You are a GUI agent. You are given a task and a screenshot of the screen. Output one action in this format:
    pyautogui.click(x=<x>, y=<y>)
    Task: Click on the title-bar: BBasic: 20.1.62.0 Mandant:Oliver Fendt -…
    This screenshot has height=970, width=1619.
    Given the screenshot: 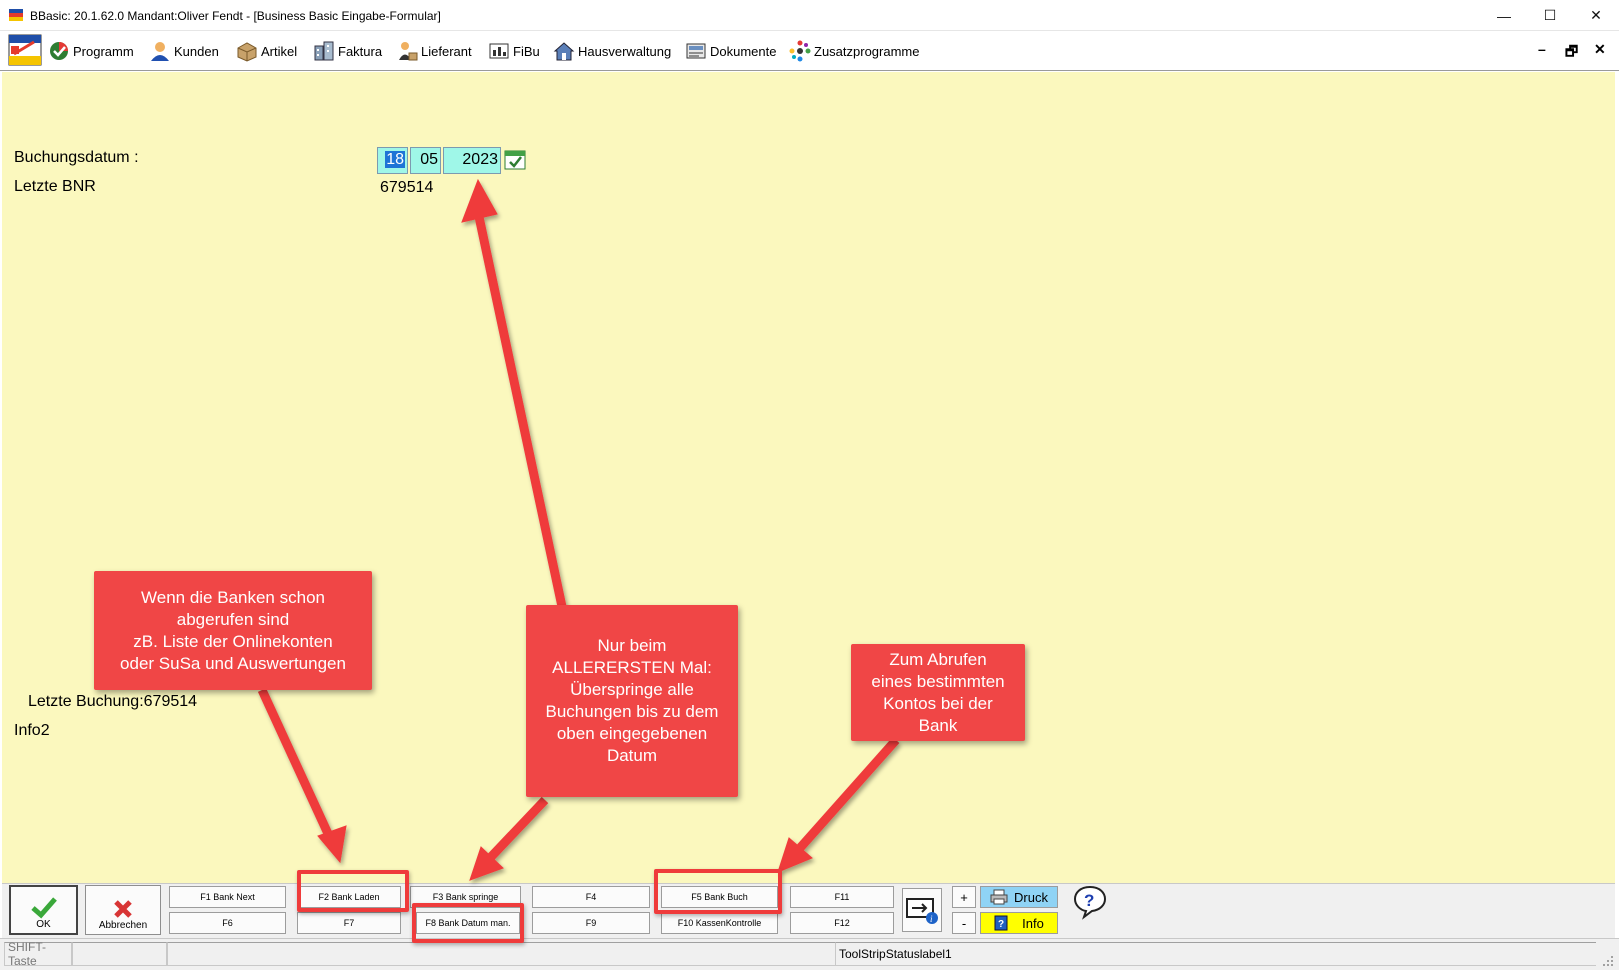 What is the action you would take?
    pyautogui.click(x=809, y=15)
    